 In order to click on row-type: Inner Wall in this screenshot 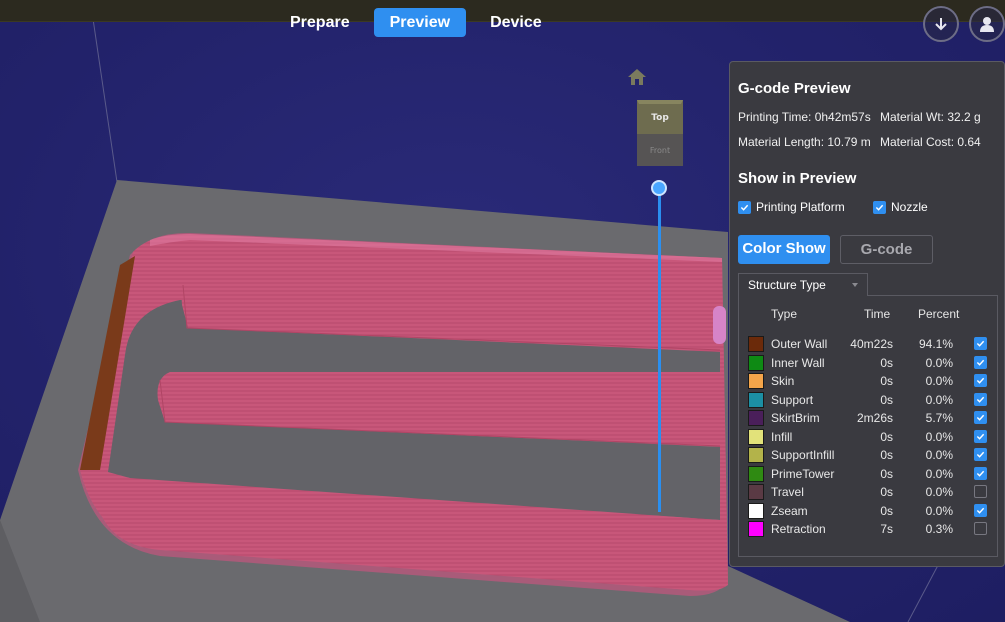, I will do `click(798, 362)`.